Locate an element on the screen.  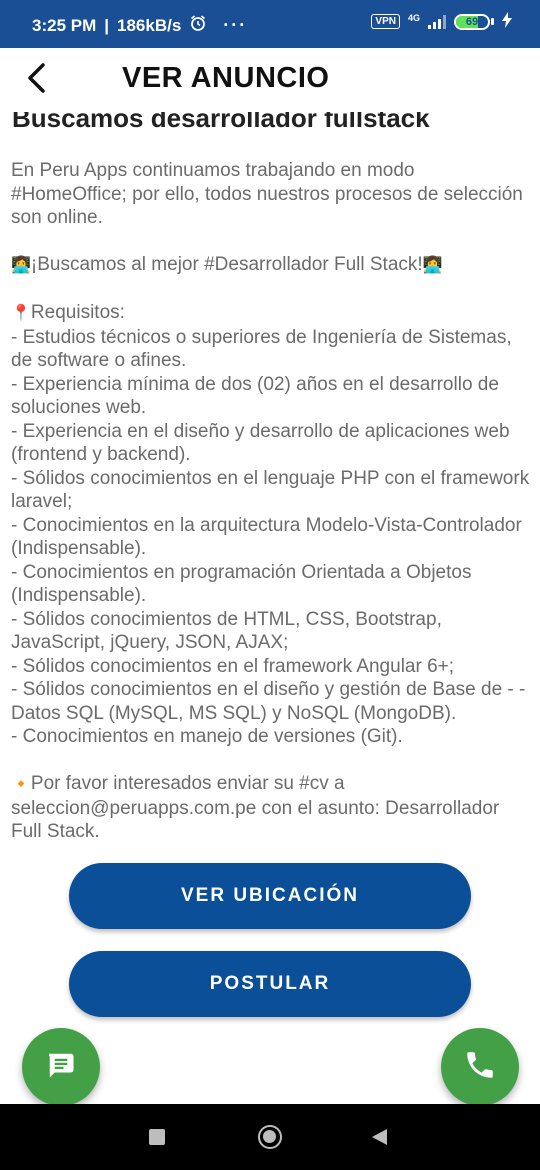
status-speed: 186kB/s is located at coordinates (149, 25).